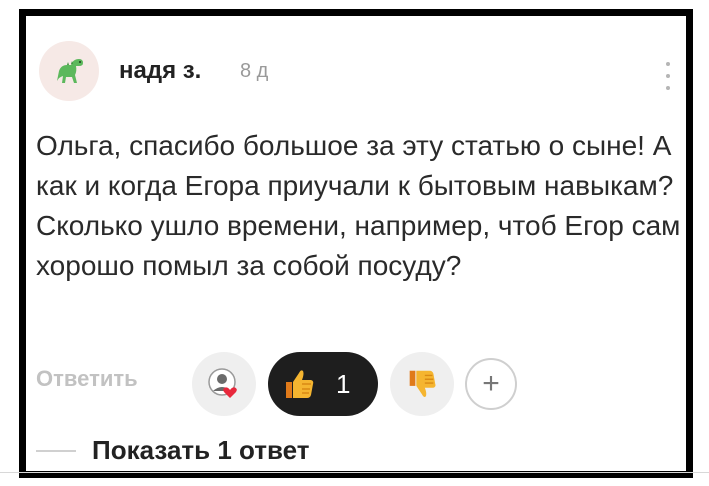 The image size is (709, 486). What do you see at coordinates (200, 450) in the screenshot?
I see `show-replies-link: Показать 1 ответ` at bounding box center [200, 450].